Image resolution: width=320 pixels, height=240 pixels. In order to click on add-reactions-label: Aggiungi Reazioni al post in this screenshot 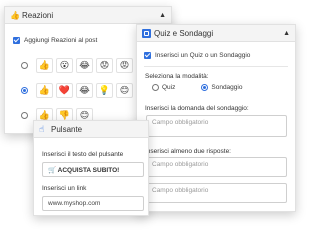, I will do `click(61, 40)`.